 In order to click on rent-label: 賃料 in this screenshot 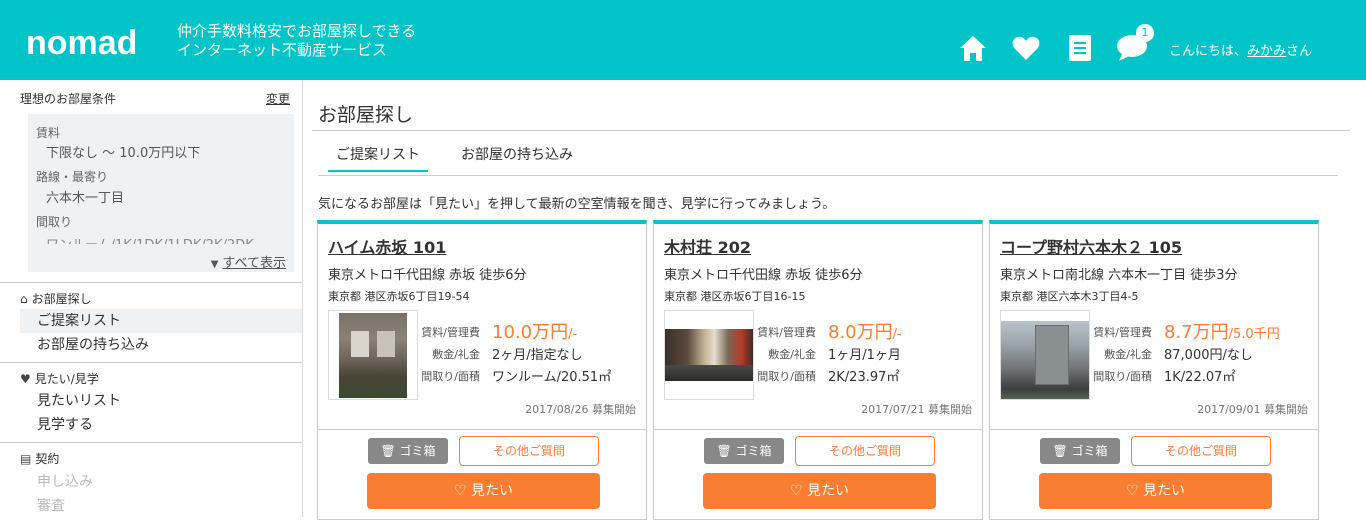, I will do `click(48, 133)`.